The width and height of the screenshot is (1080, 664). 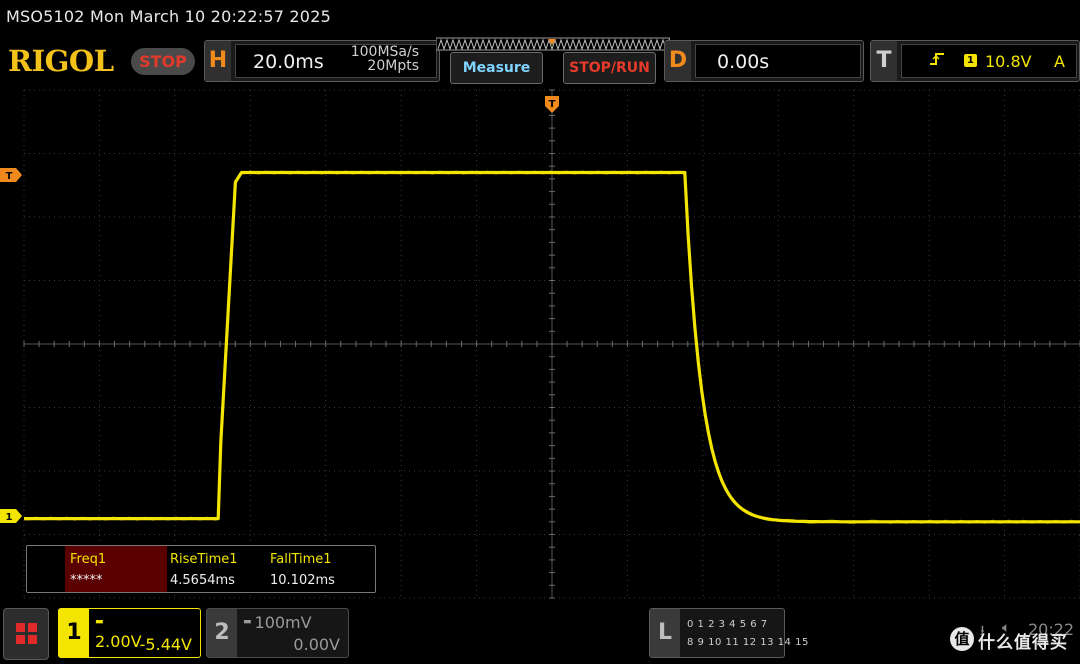 I want to click on trigger-position-marker: T, so click(x=552, y=104).